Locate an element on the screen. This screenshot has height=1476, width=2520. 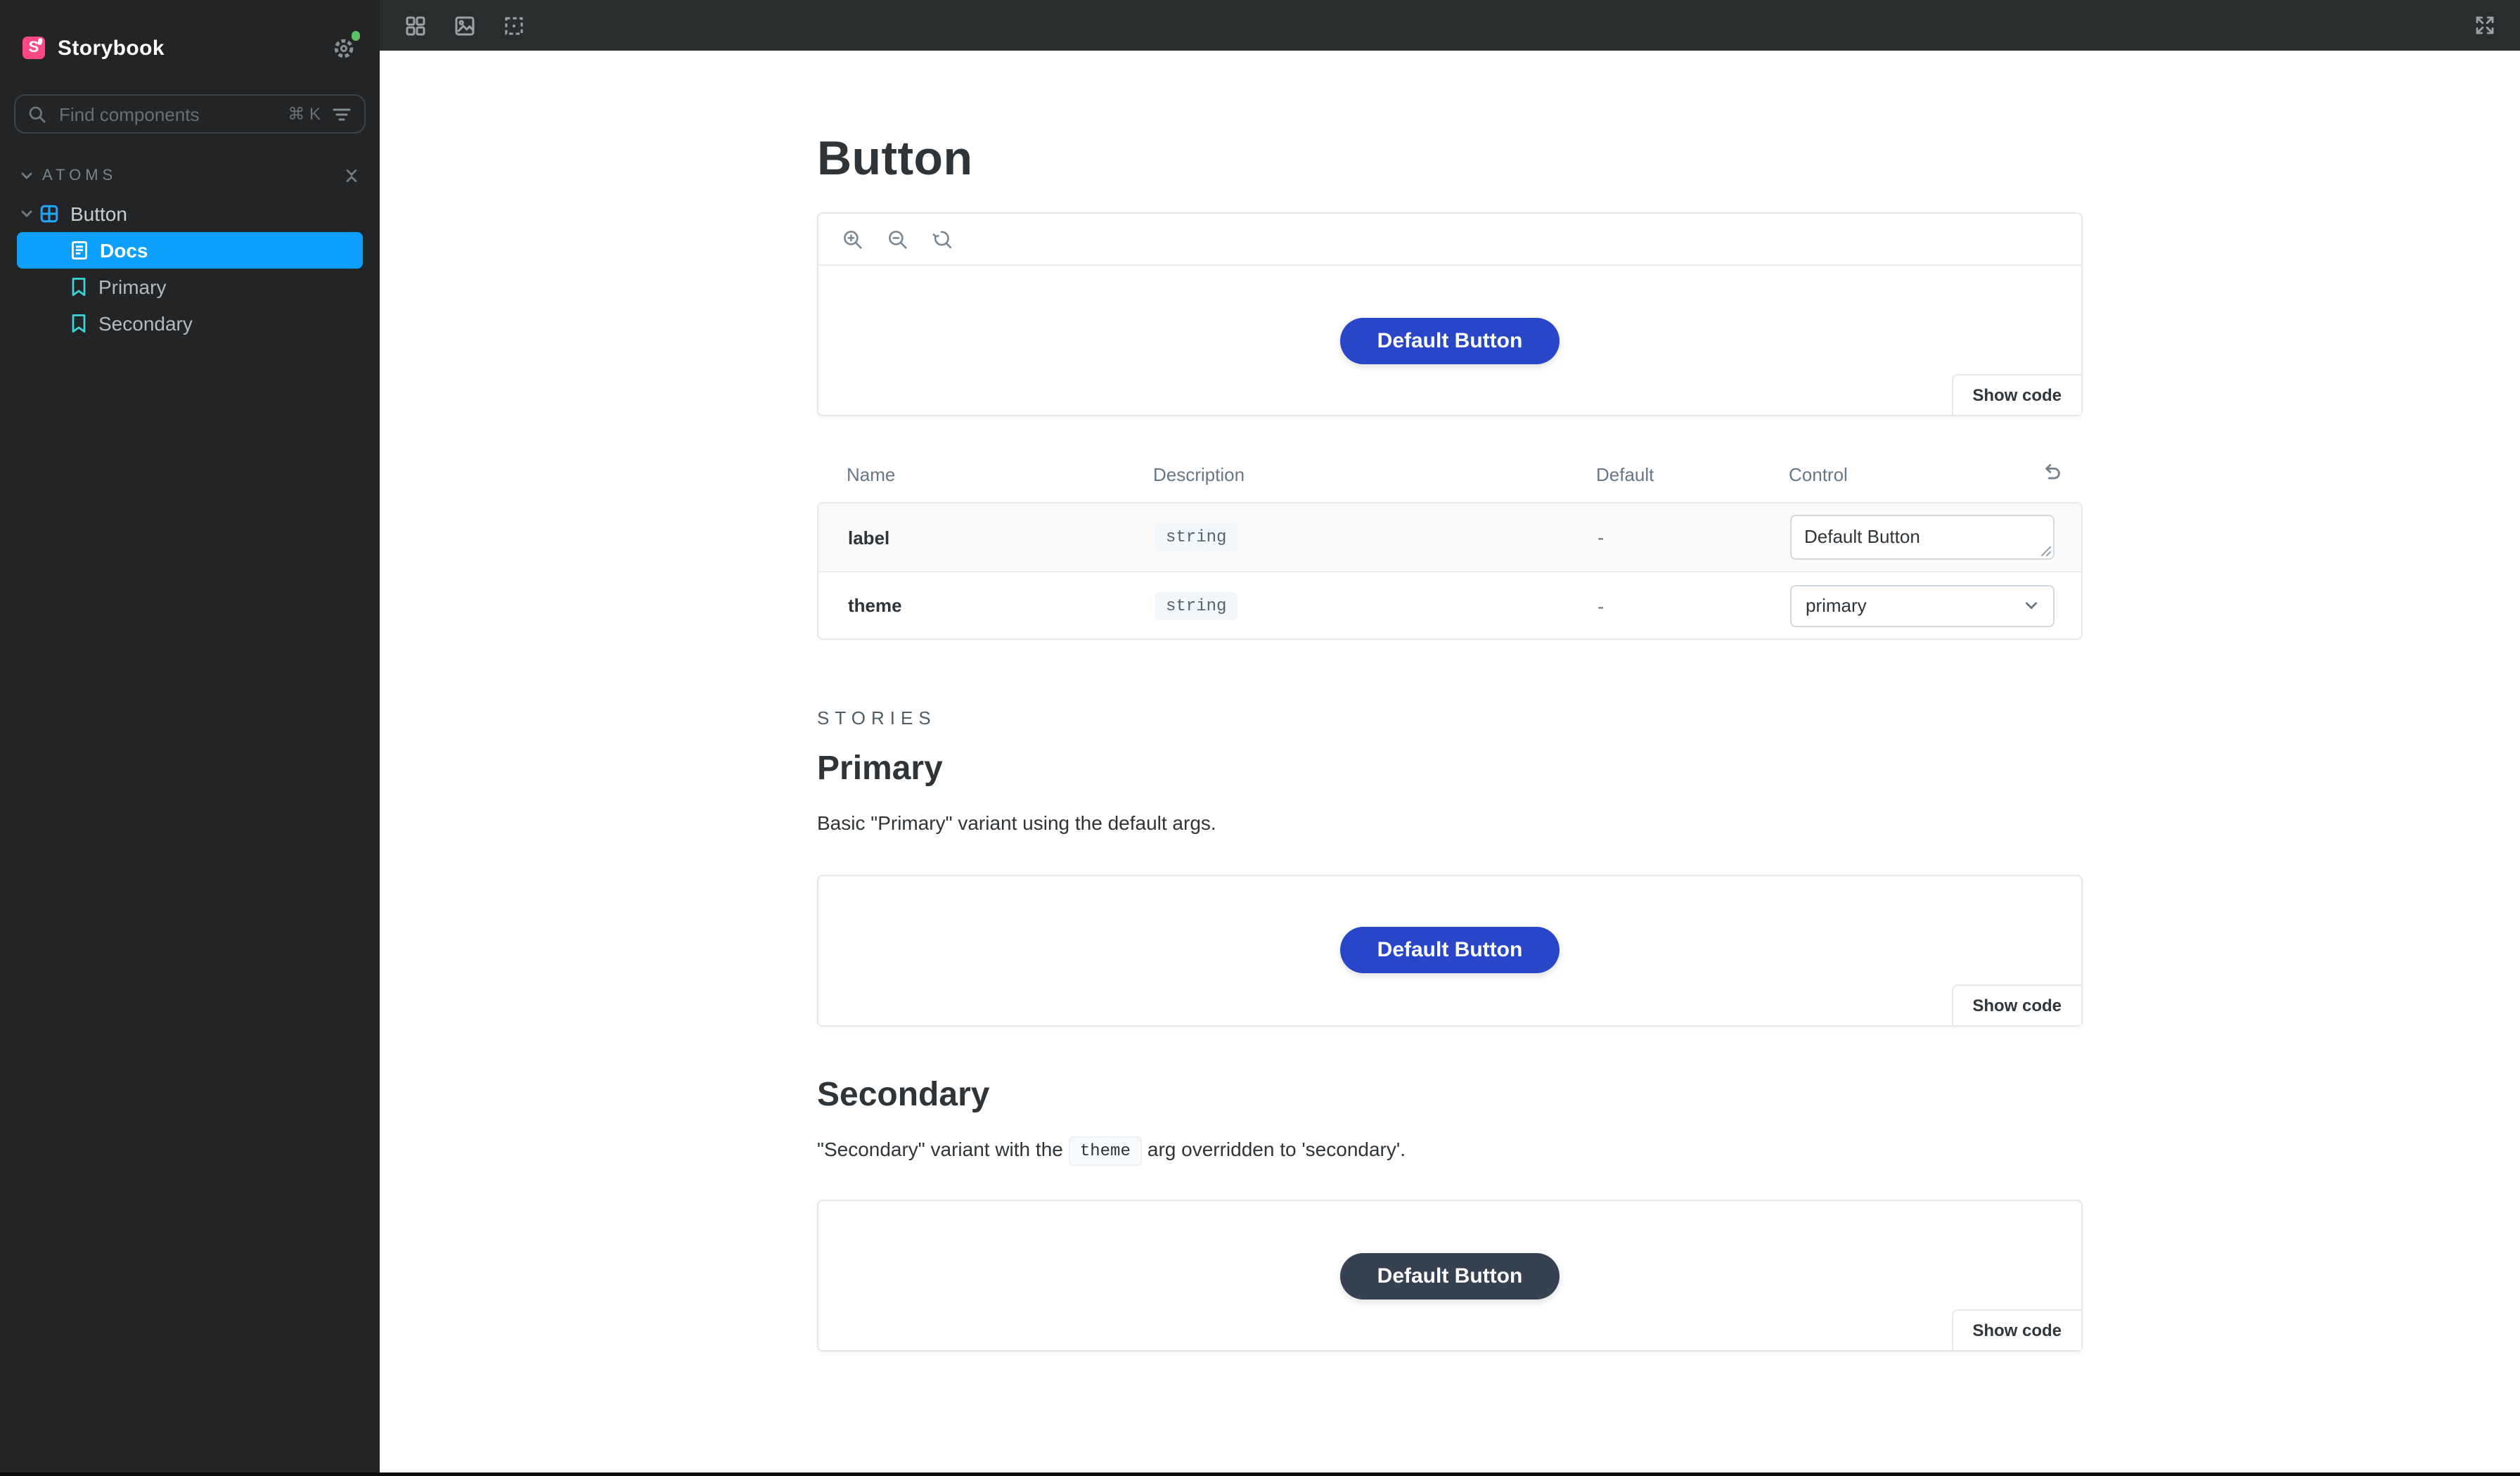
zoom-reset-button is located at coordinates (943, 240).